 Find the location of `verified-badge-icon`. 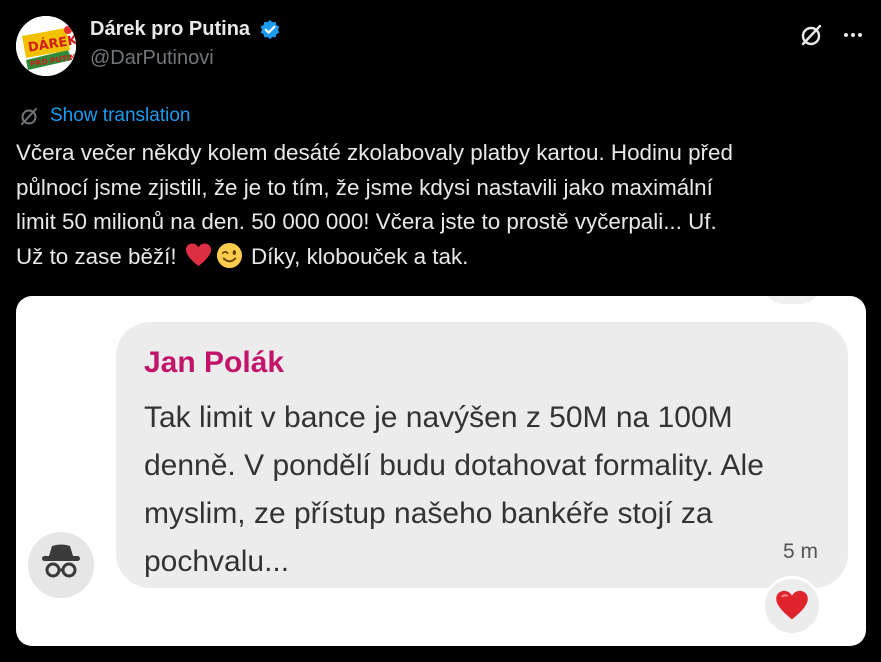

verified-badge-icon is located at coordinates (270, 30).